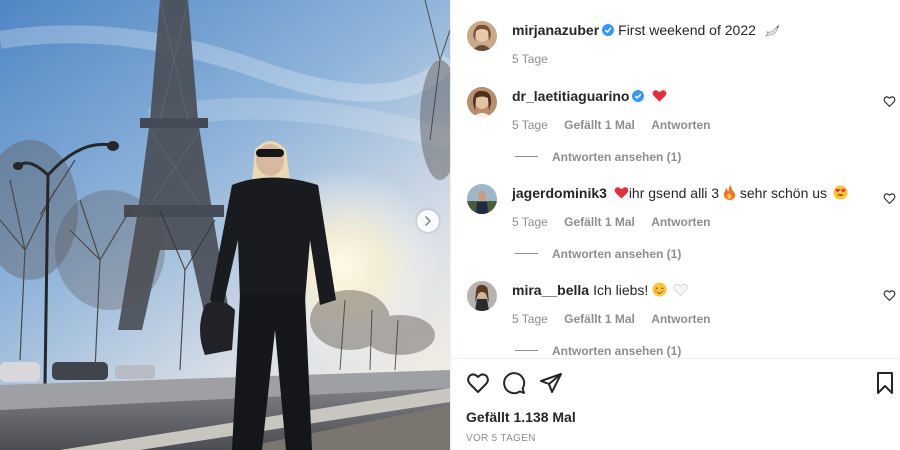 The image size is (900, 450). What do you see at coordinates (559, 193) in the screenshot?
I see `comment-username: jagerdominik3` at bounding box center [559, 193].